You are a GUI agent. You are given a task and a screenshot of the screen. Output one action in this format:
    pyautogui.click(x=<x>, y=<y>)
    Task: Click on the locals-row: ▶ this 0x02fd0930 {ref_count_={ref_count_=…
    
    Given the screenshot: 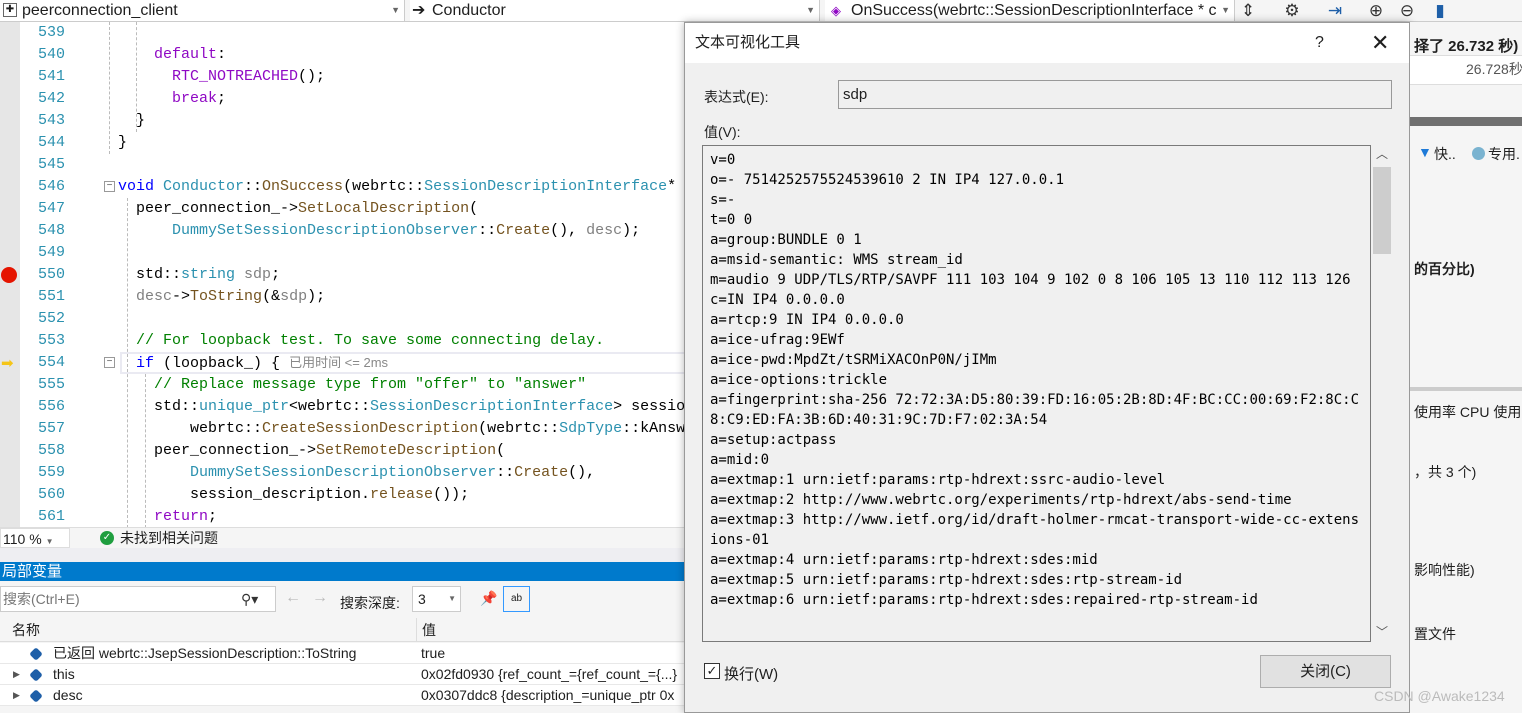 What is the action you would take?
    pyautogui.click(x=342, y=674)
    